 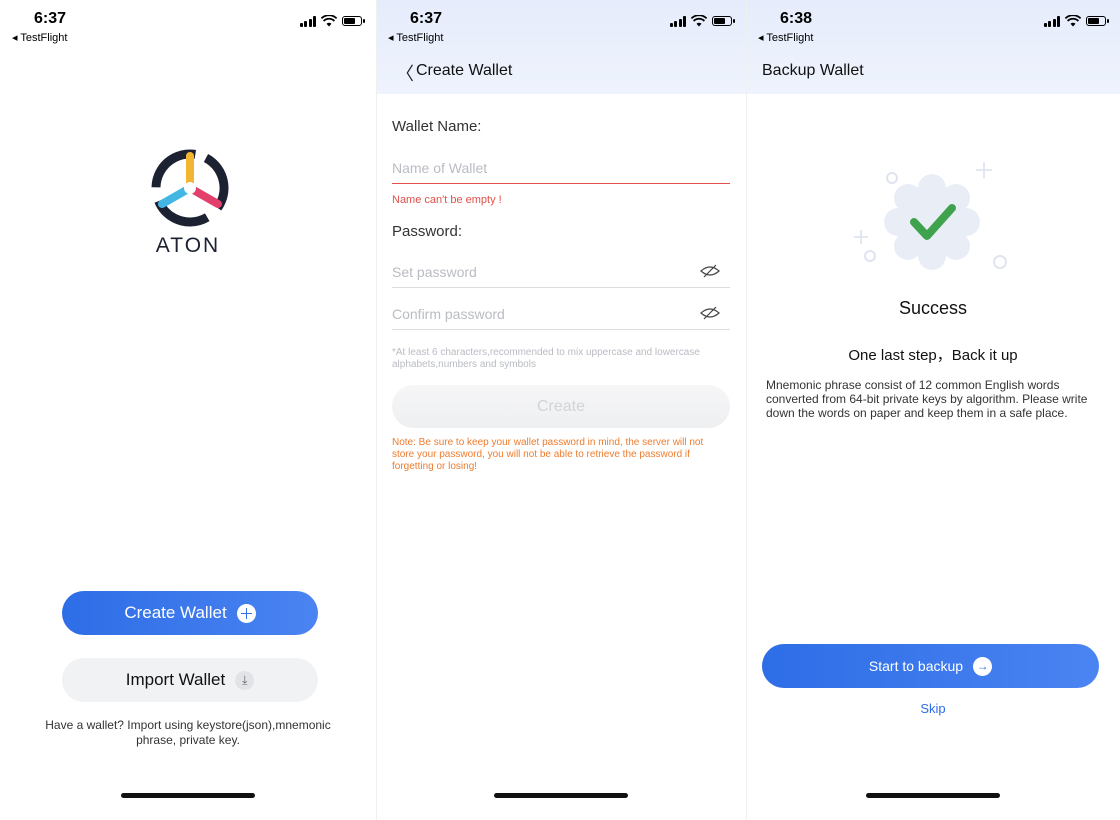 I want to click on arrow-right-icon: →, so click(x=983, y=666).